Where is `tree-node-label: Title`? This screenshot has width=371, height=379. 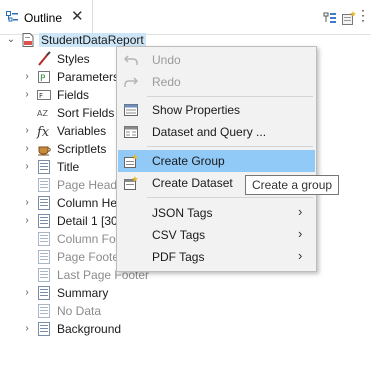 tree-node-label: Title is located at coordinates (68, 167).